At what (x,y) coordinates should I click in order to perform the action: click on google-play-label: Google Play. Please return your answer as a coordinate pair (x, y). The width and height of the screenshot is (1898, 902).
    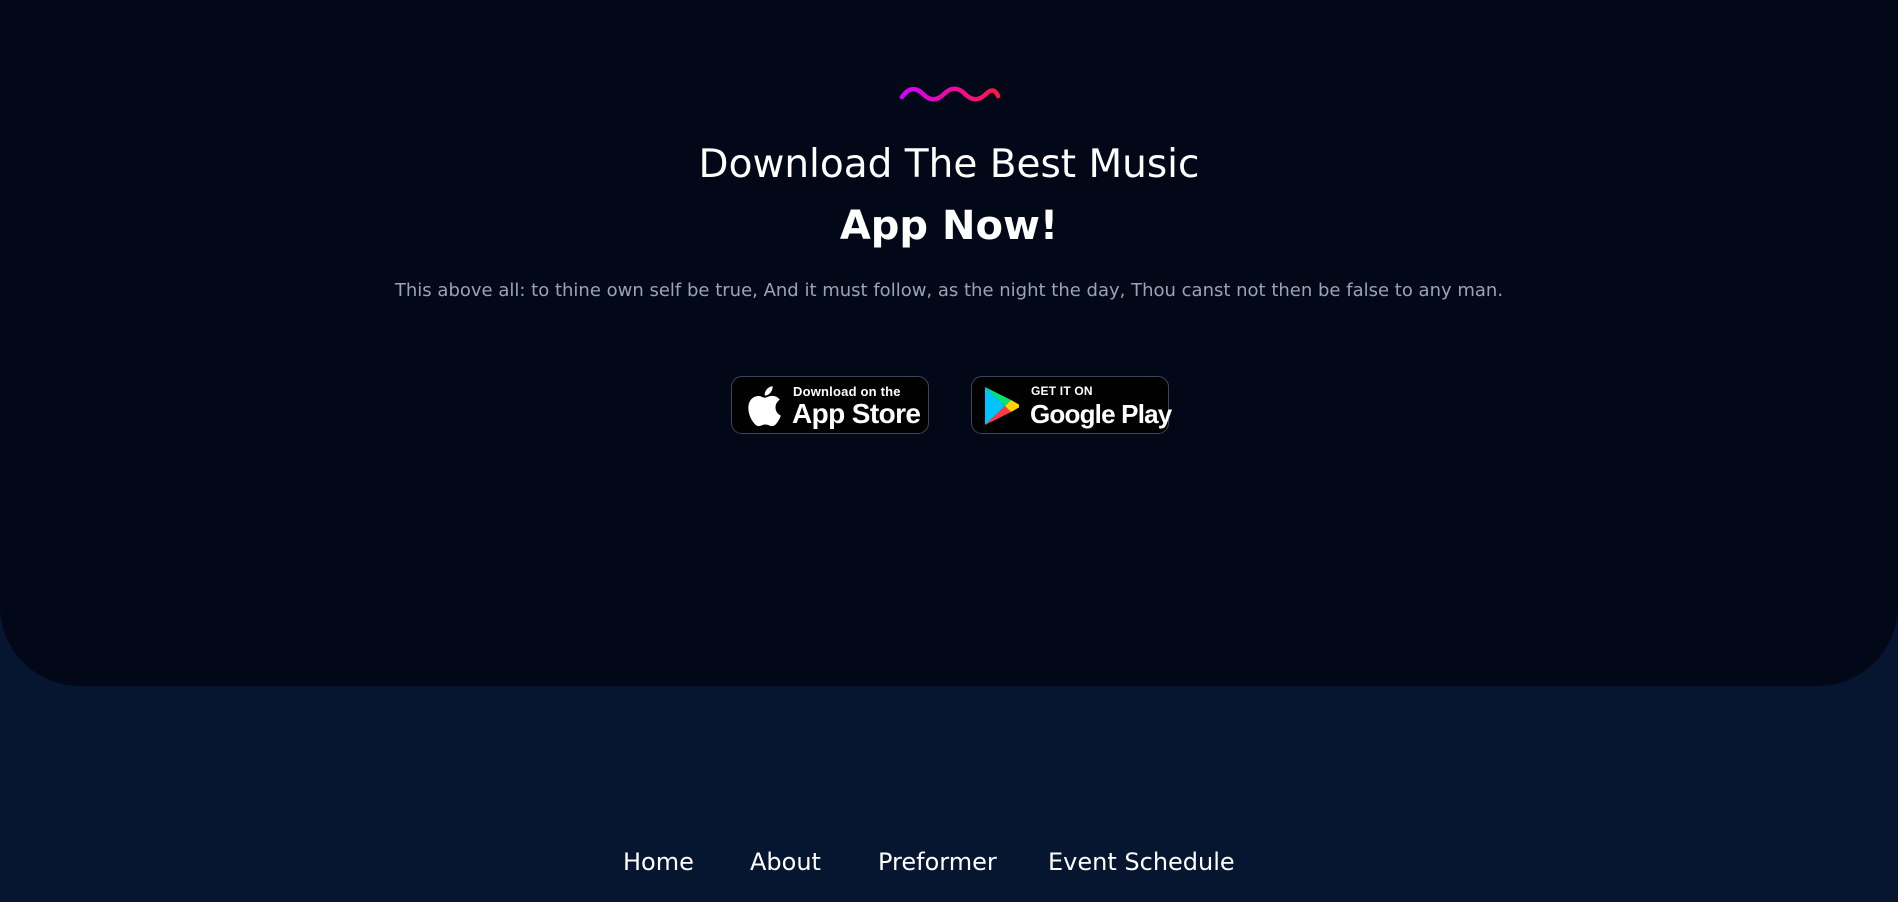
    Looking at the image, I should click on (1101, 414).